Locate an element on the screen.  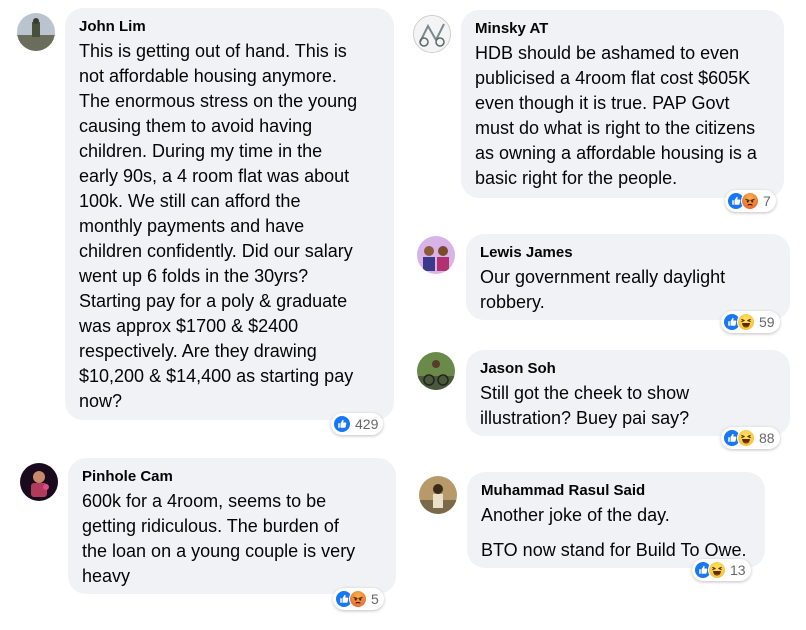
reaction-summary: 5 is located at coordinates (358, 599).